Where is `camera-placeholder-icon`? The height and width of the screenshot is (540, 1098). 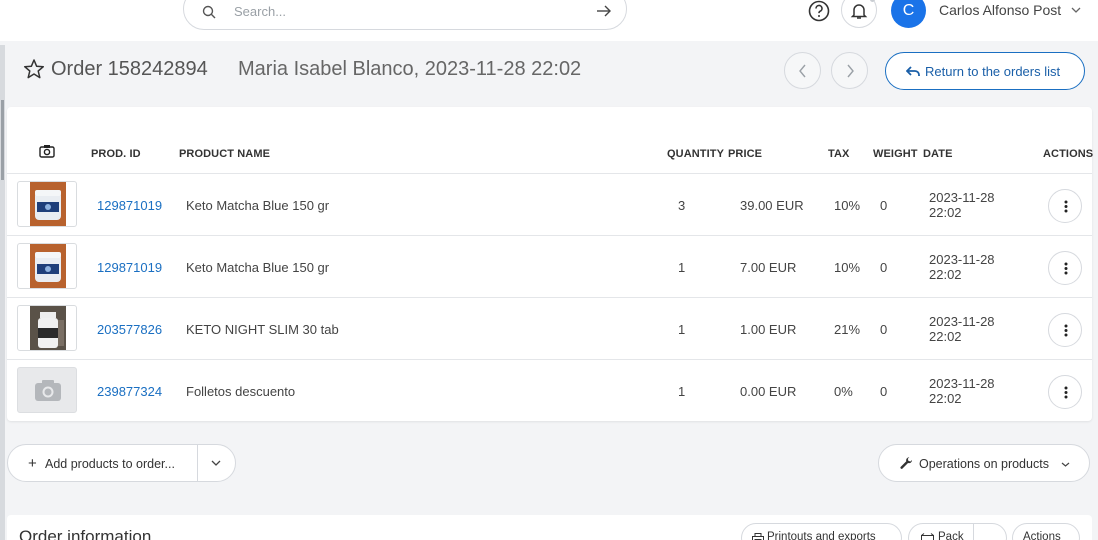 camera-placeholder-icon is located at coordinates (48, 390).